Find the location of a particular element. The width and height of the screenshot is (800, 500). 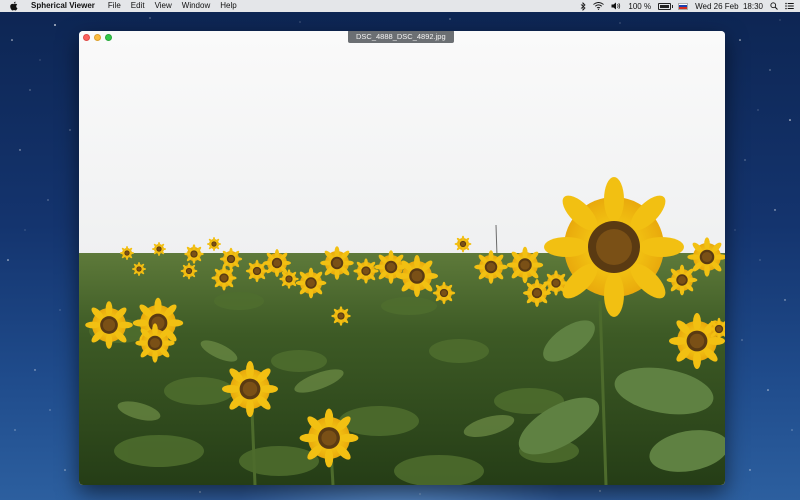

menu-edit: Edit is located at coordinates (138, 6).